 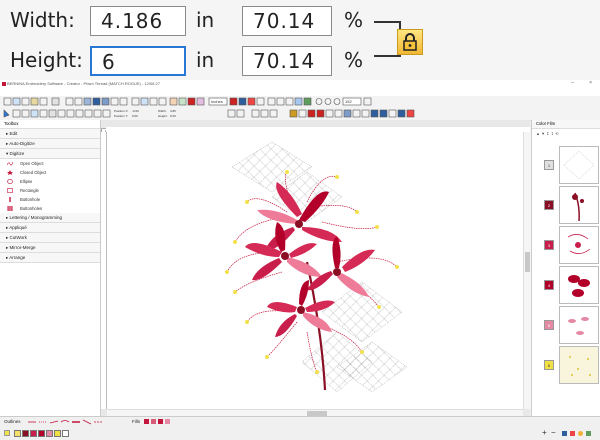 What do you see at coordinates (527, 262) in the screenshot?
I see `vertical-scroll-thumb` at bounding box center [527, 262].